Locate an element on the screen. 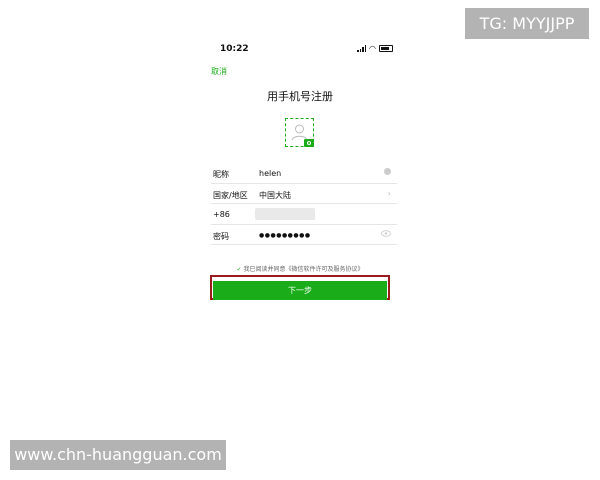 The width and height of the screenshot is (600, 480). highlight-frame: 下一步 is located at coordinates (300, 287).